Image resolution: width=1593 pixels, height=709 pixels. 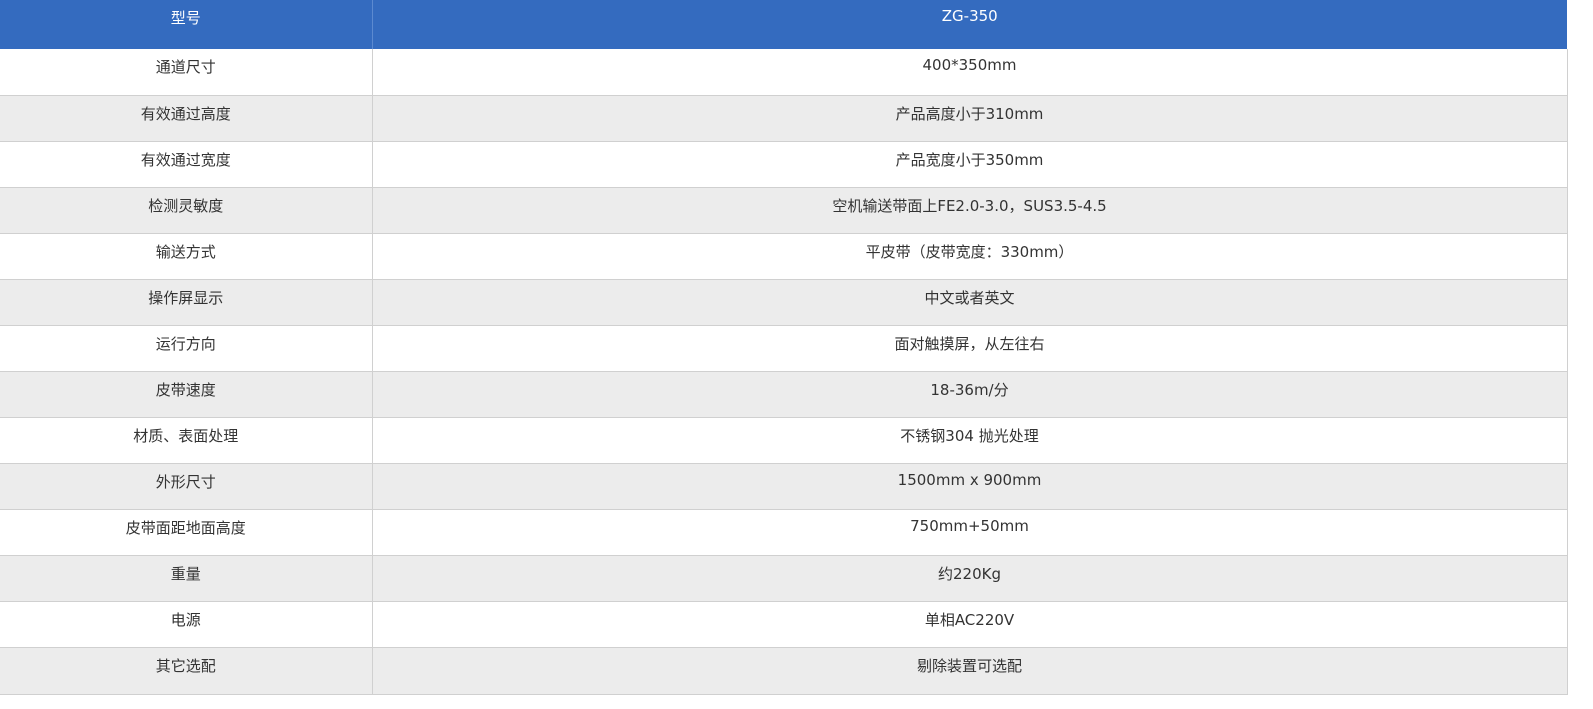 I want to click on table-row: 操作屏显示 中文或者英文, so click(x=784, y=302).